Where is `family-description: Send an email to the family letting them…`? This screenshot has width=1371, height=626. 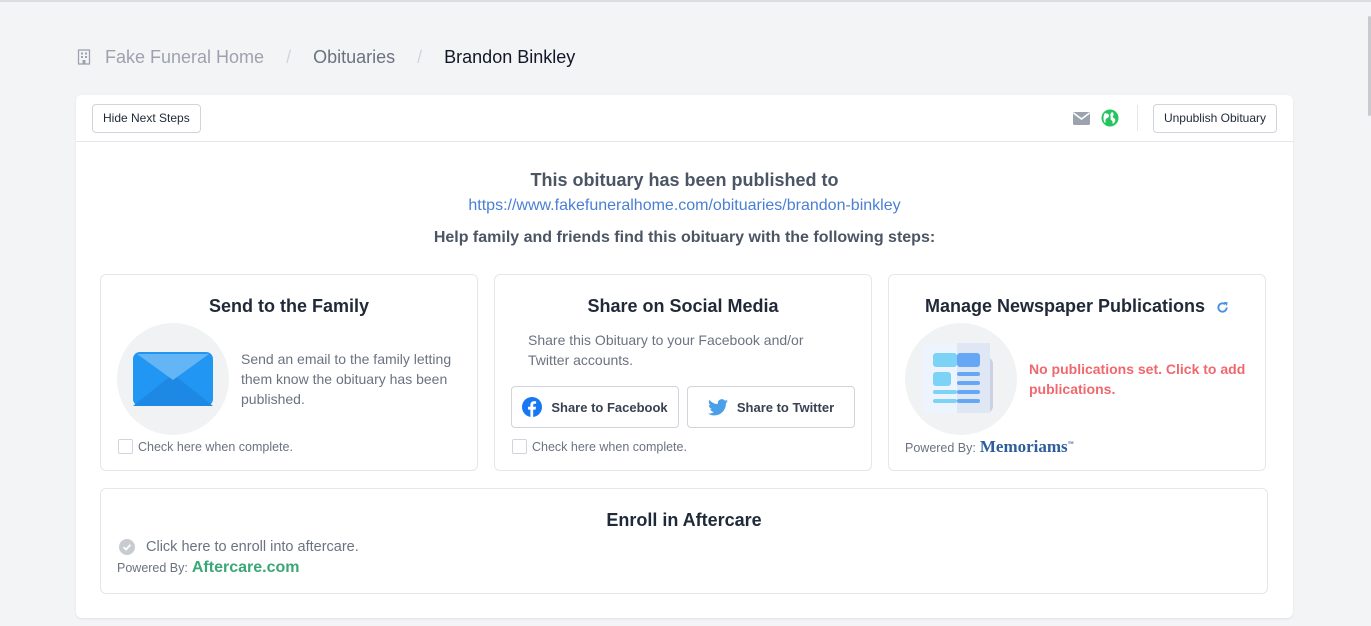 family-description: Send an email to the family letting them… is located at coordinates (346, 379).